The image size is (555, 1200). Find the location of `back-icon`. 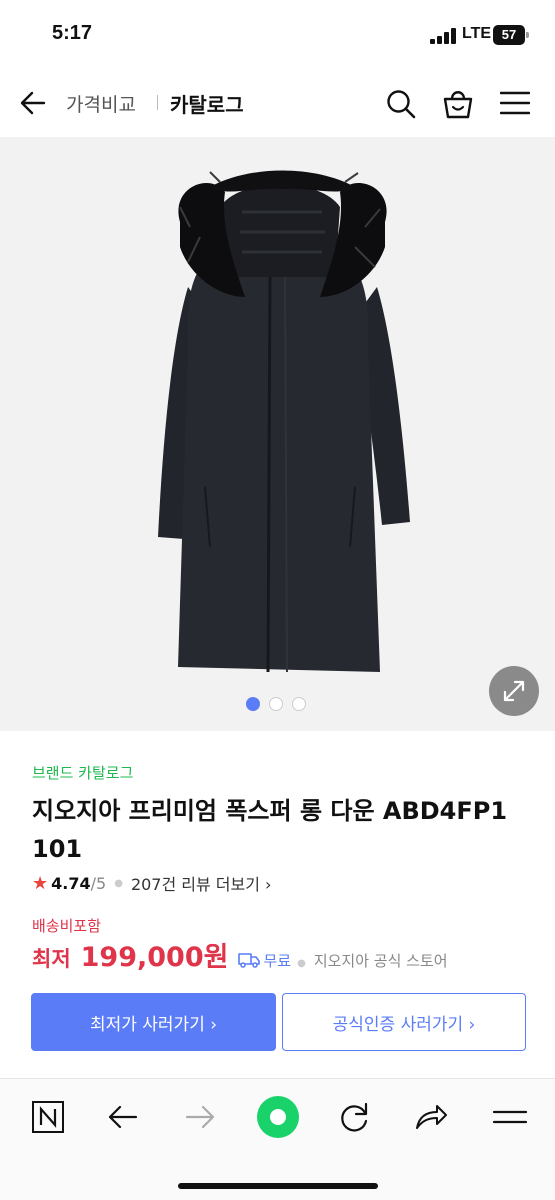

back-icon is located at coordinates (123, 1117).